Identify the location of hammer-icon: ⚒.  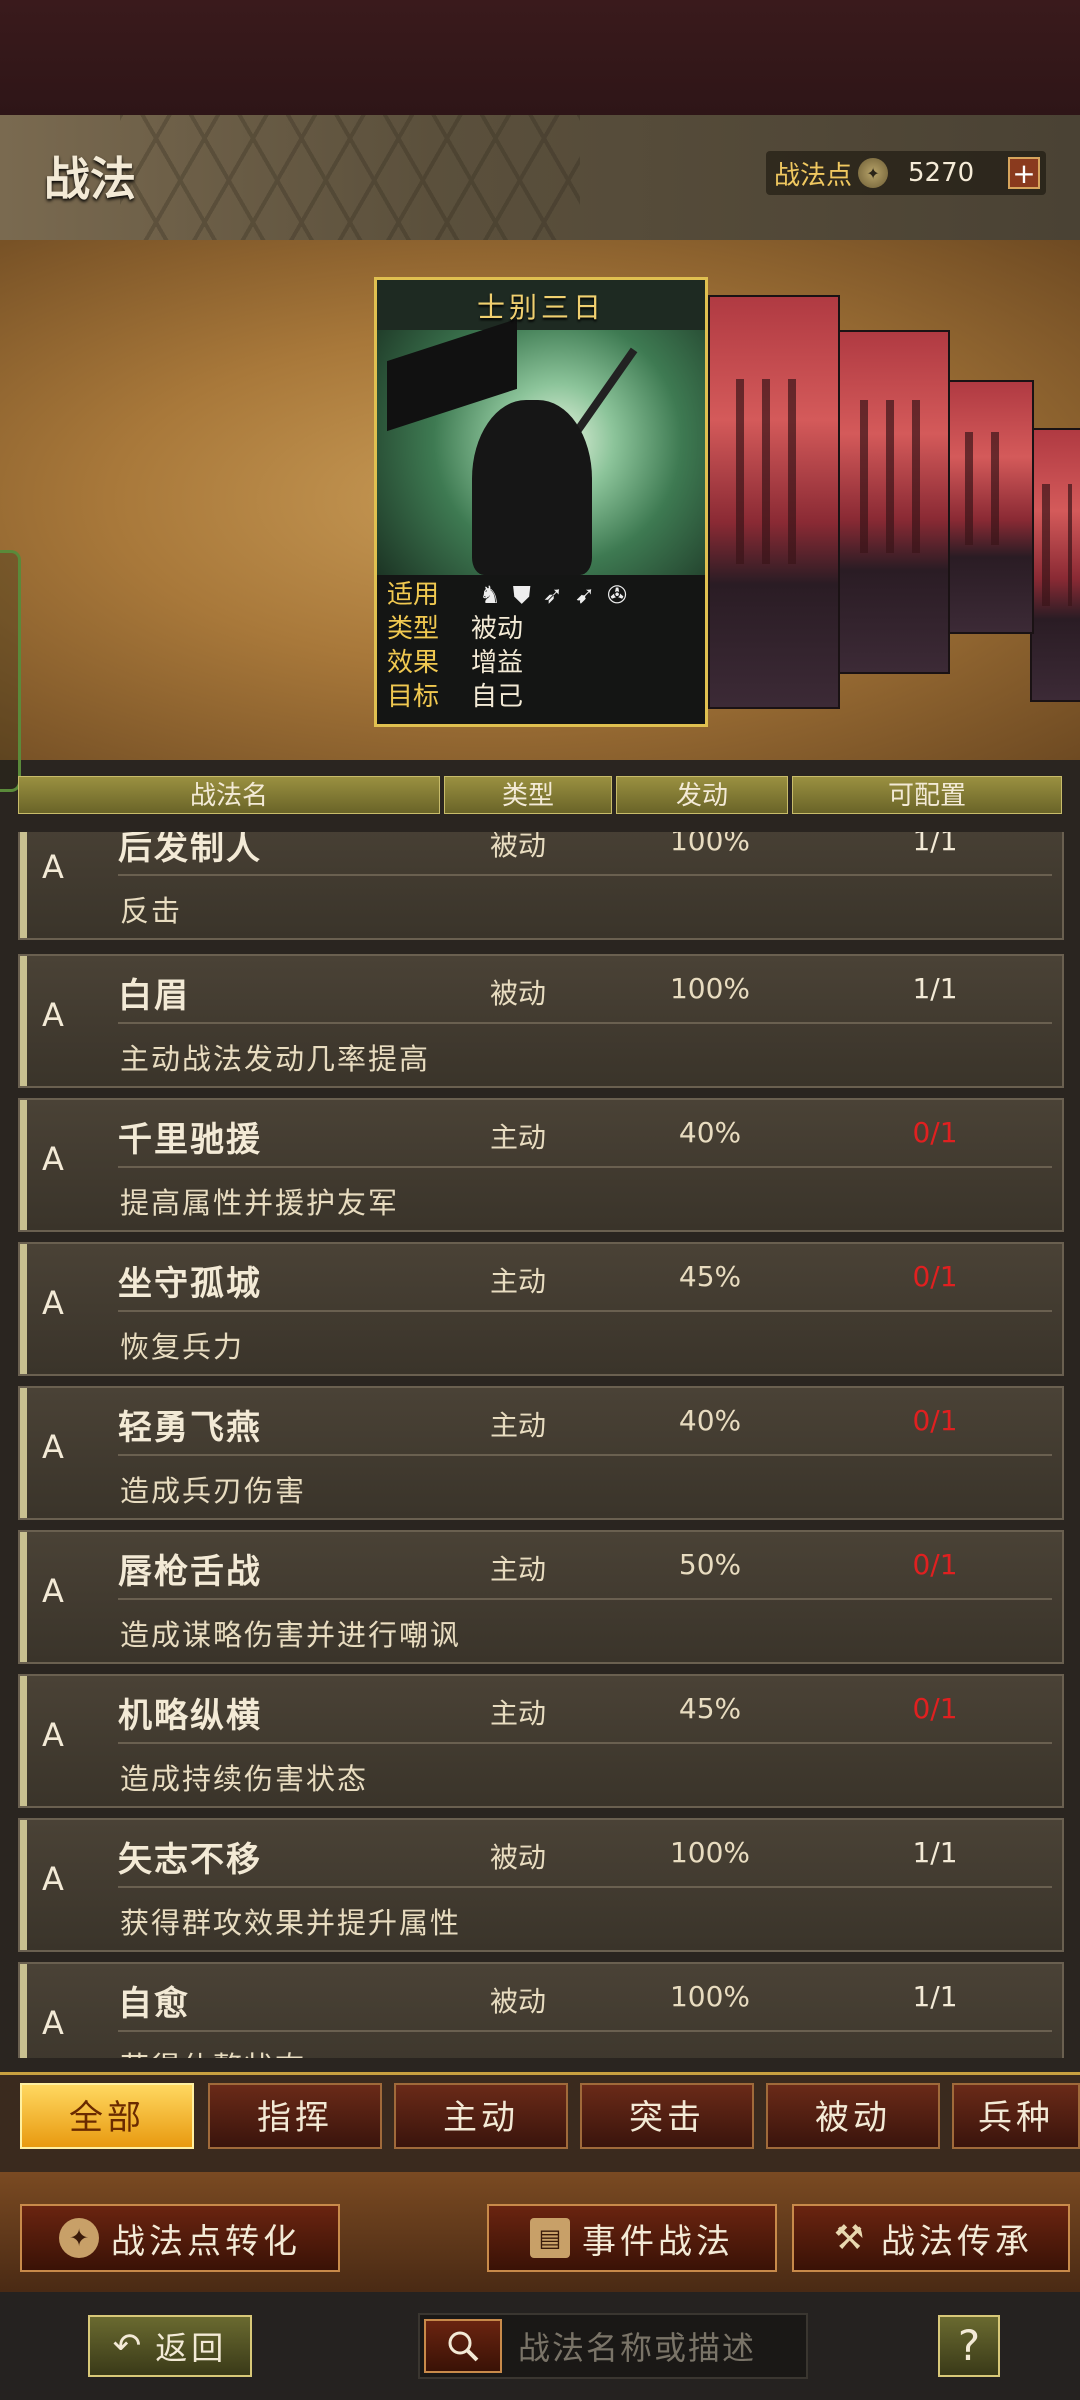
(849, 2238).